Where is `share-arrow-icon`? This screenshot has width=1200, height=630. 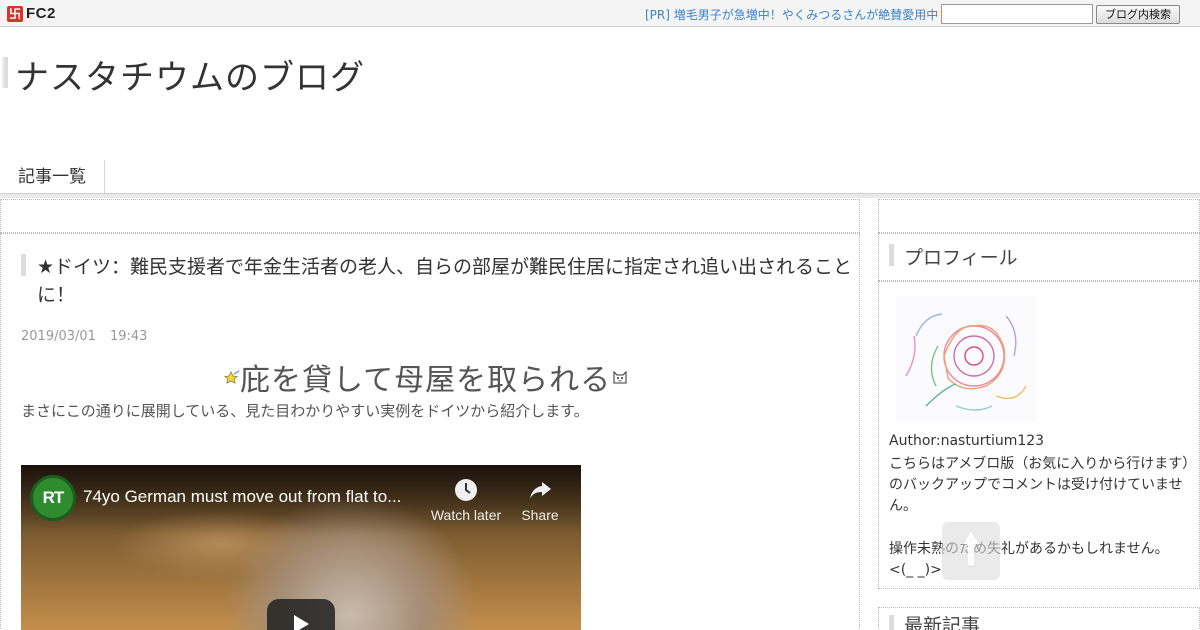 share-arrow-icon is located at coordinates (540, 490).